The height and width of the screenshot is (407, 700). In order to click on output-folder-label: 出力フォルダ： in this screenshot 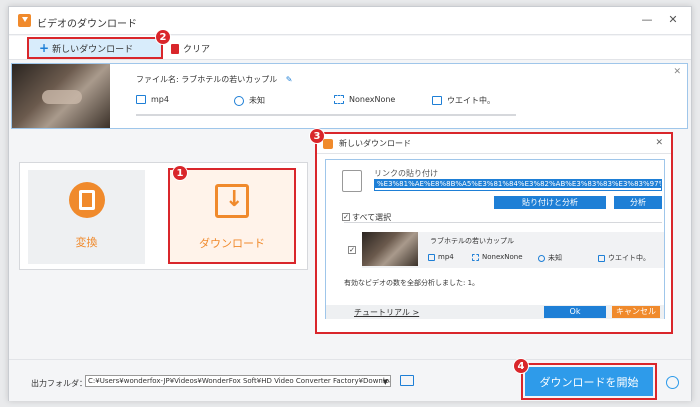, I will do `click(59, 383)`.